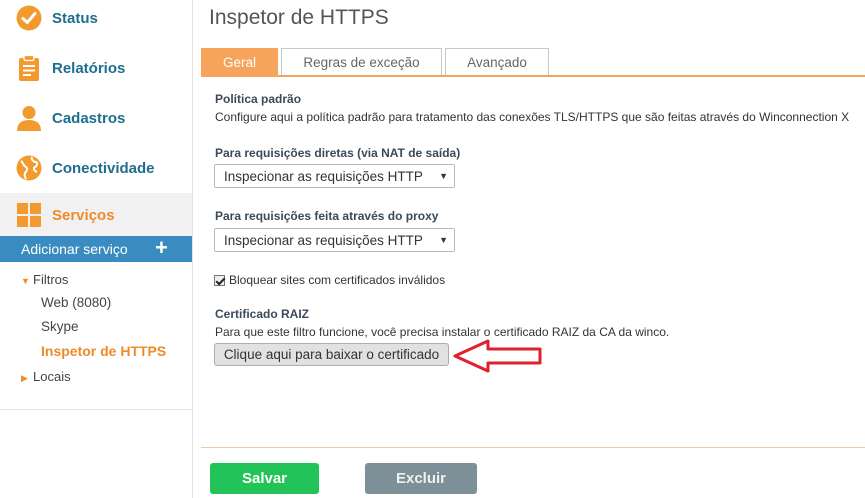 The height and width of the screenshot is (498, 865). What do you see at coordinates (361, 62) in the screenshot?
I see `tab-regras-excecao: Regras de exceção` at bounding box center [361, 62].